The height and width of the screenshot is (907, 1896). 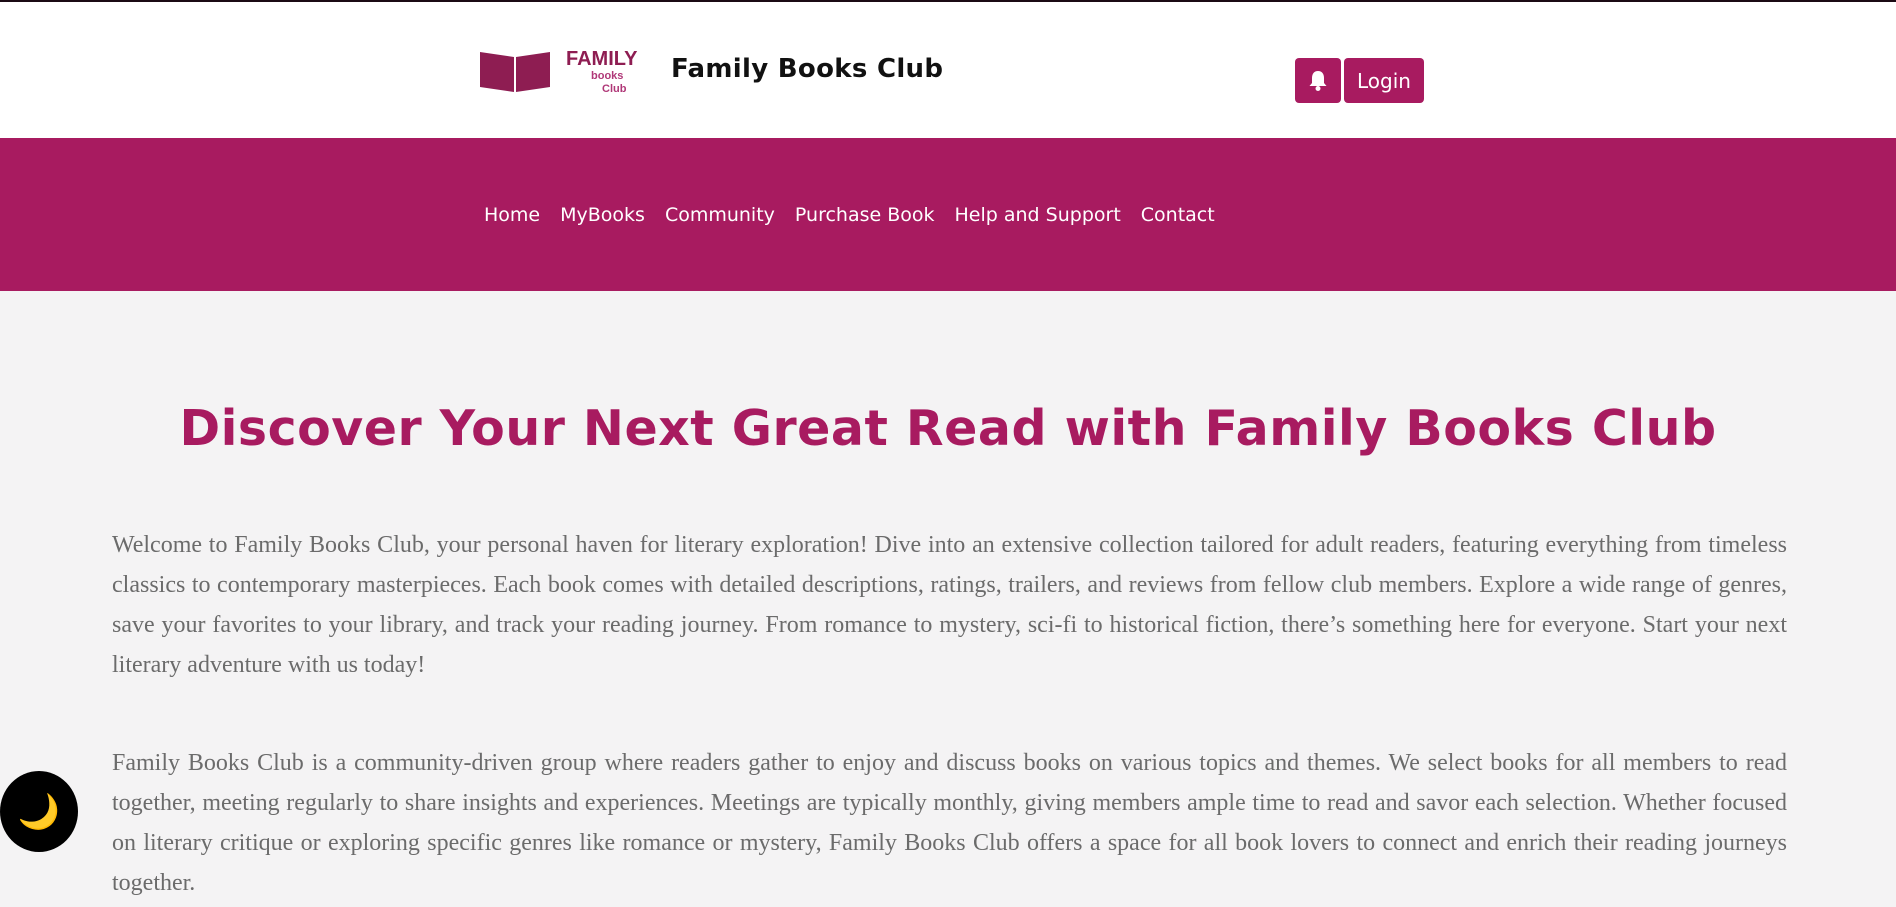 What do you see at coordinates (865, 215) in the screenshot?
I see `nav-item-purchase-book: Purchase Book` at bounding box center [865, 215].